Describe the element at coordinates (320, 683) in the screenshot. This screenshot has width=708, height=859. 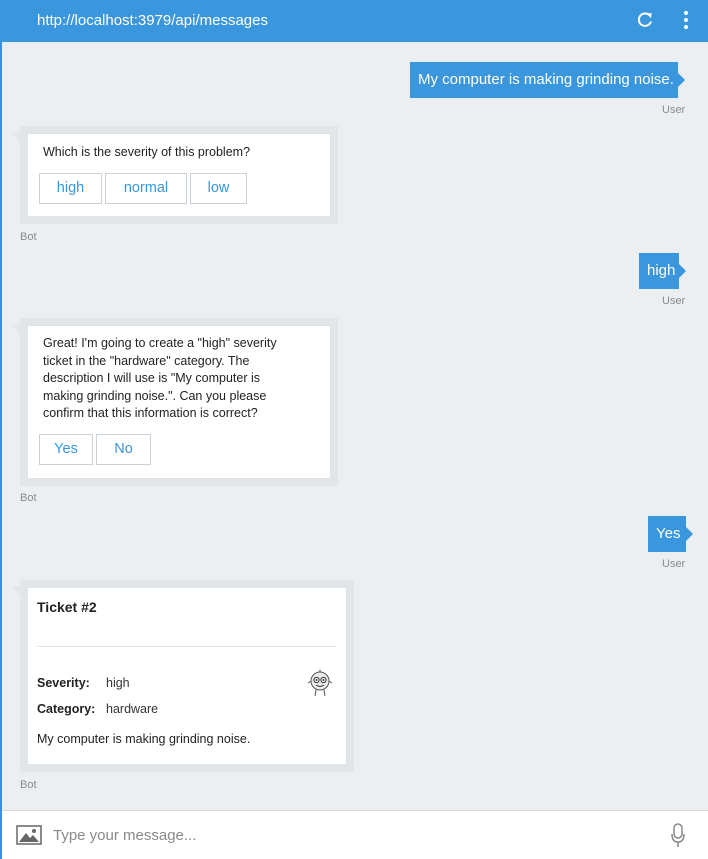
I see `bot-avatar-icon` at that location.